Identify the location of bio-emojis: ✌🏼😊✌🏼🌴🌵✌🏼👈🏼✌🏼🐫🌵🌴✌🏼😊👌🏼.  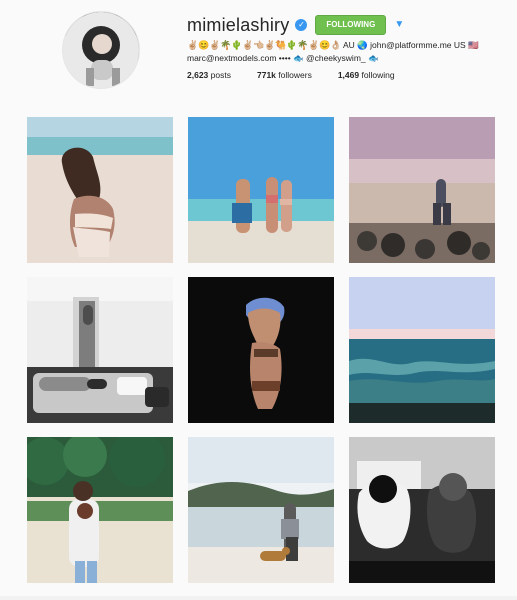
(264, 45).